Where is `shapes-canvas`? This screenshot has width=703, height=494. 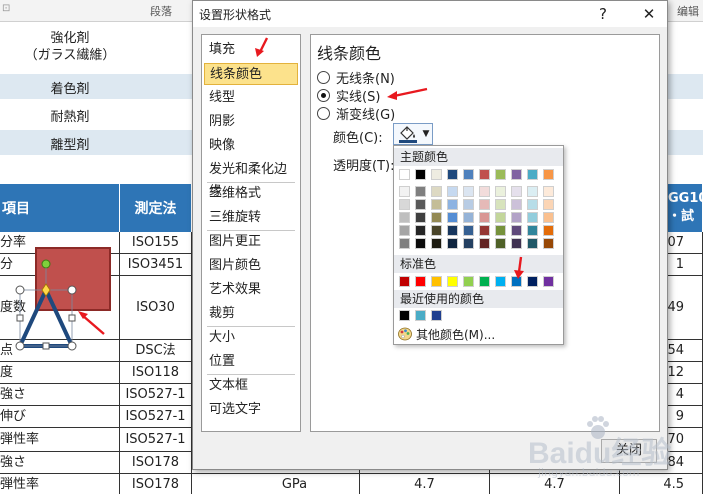 shapes-canvas is located at coordinates (60, 300).